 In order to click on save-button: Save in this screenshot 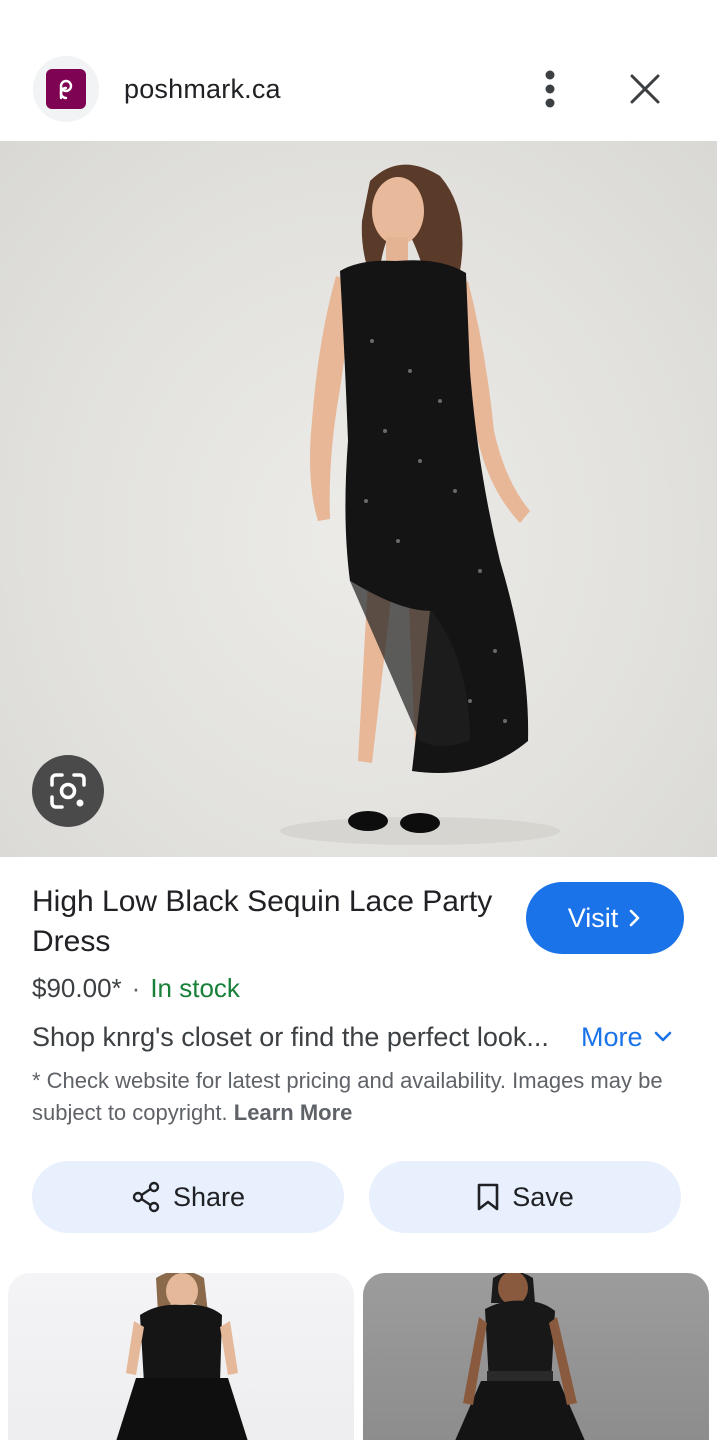, I will do `click(525, 1197)`.